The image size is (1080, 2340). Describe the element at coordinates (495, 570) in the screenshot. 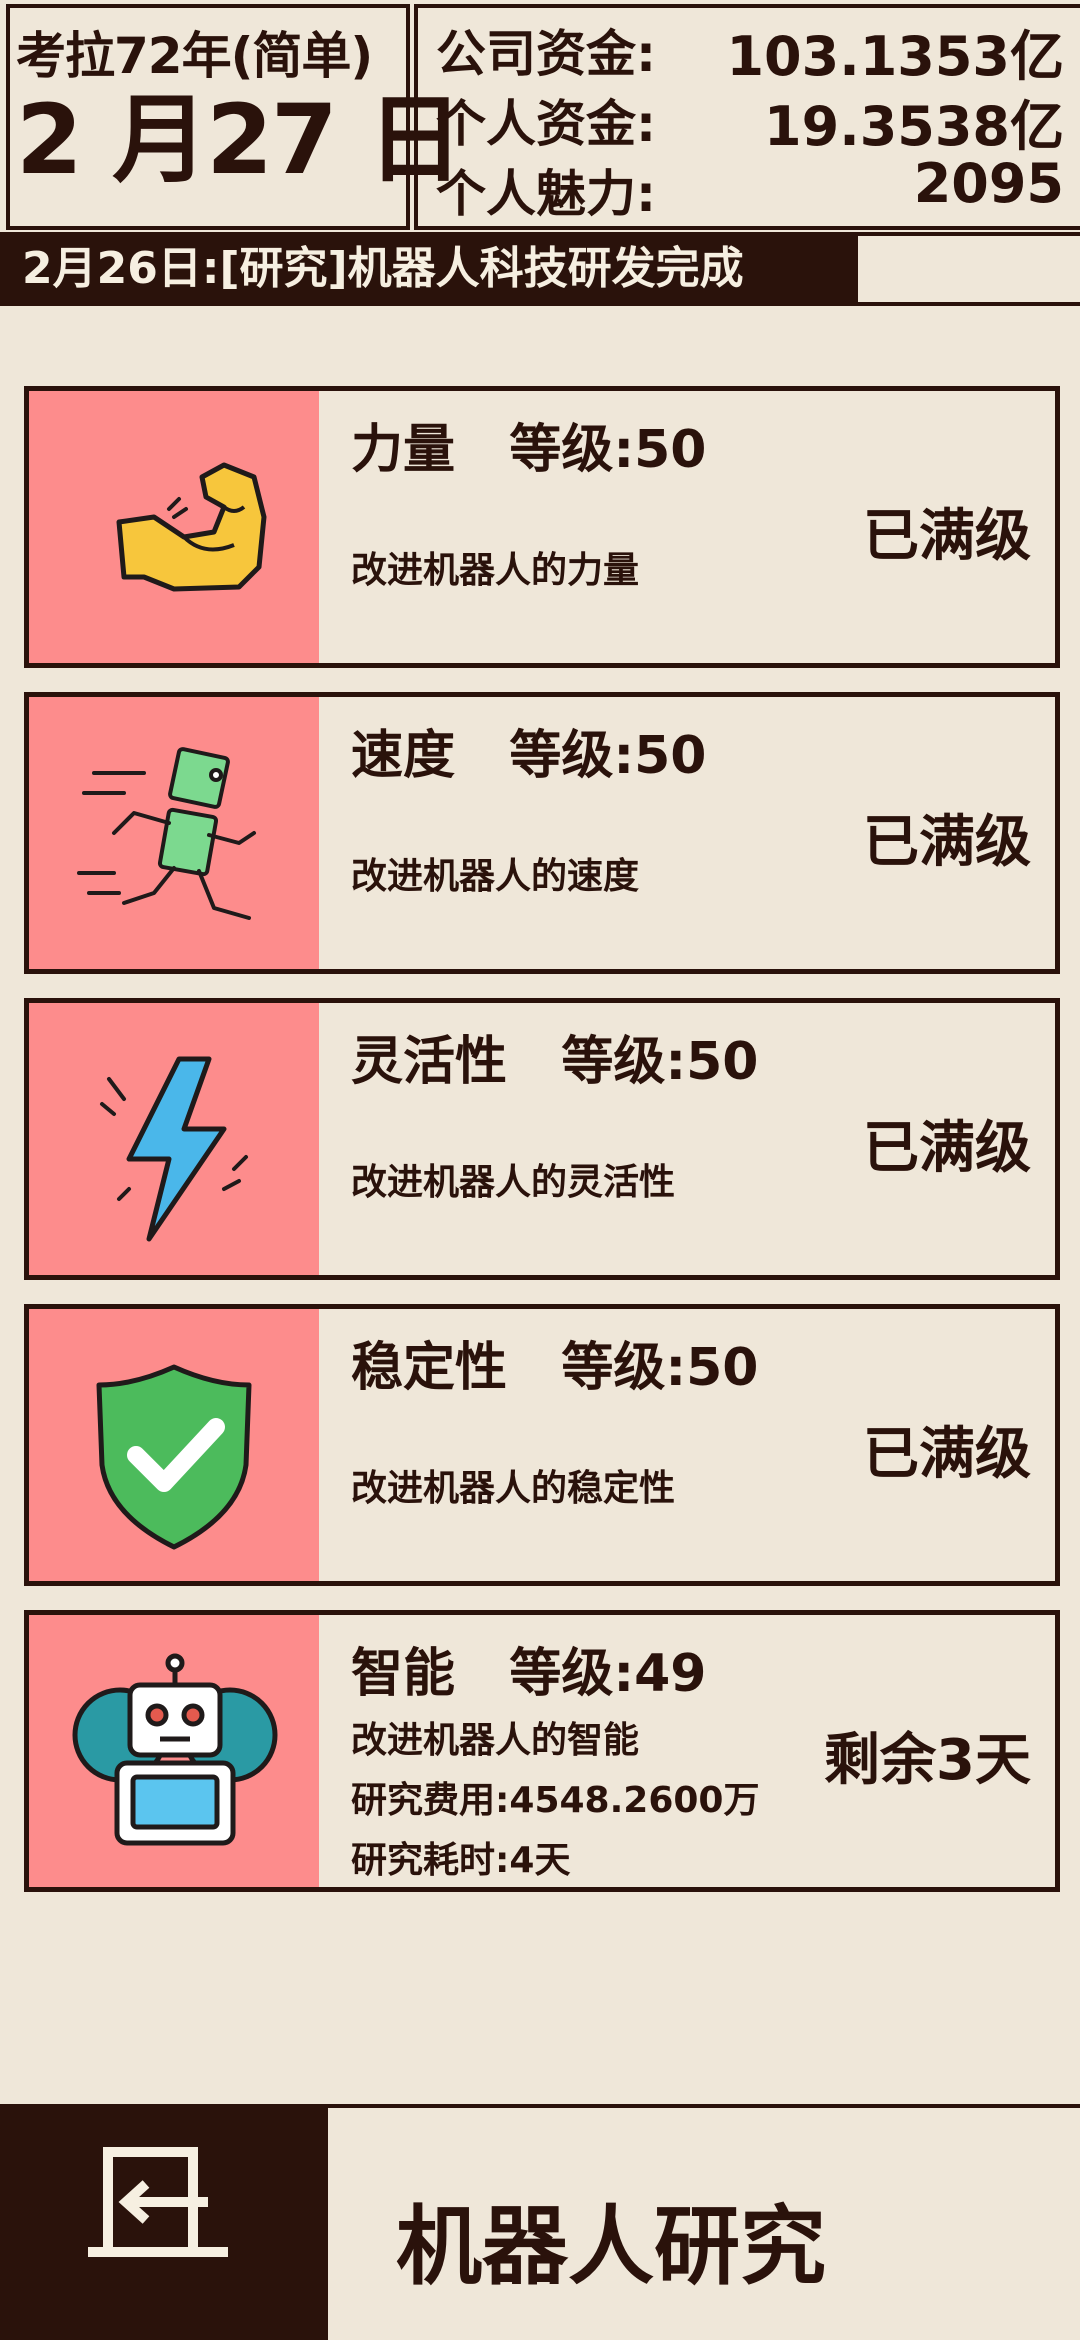

I see `research-desc: 改进机器人的力量` at that location.